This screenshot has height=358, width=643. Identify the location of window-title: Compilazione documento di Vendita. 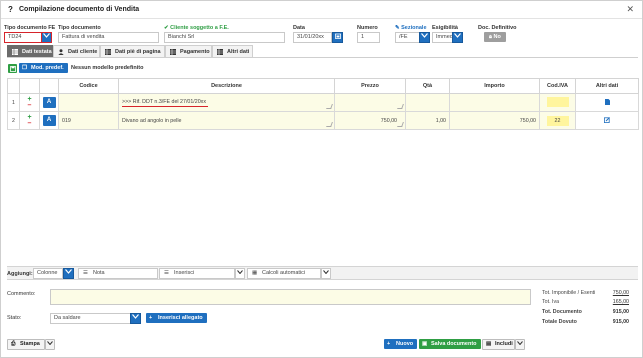
(79, 9).